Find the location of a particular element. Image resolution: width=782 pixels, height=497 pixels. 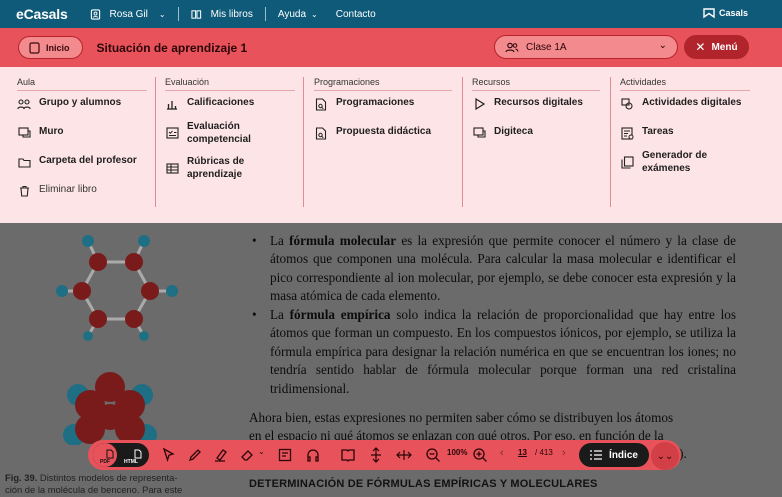

close-icon: ✕ is located at coordinates (700, 47).